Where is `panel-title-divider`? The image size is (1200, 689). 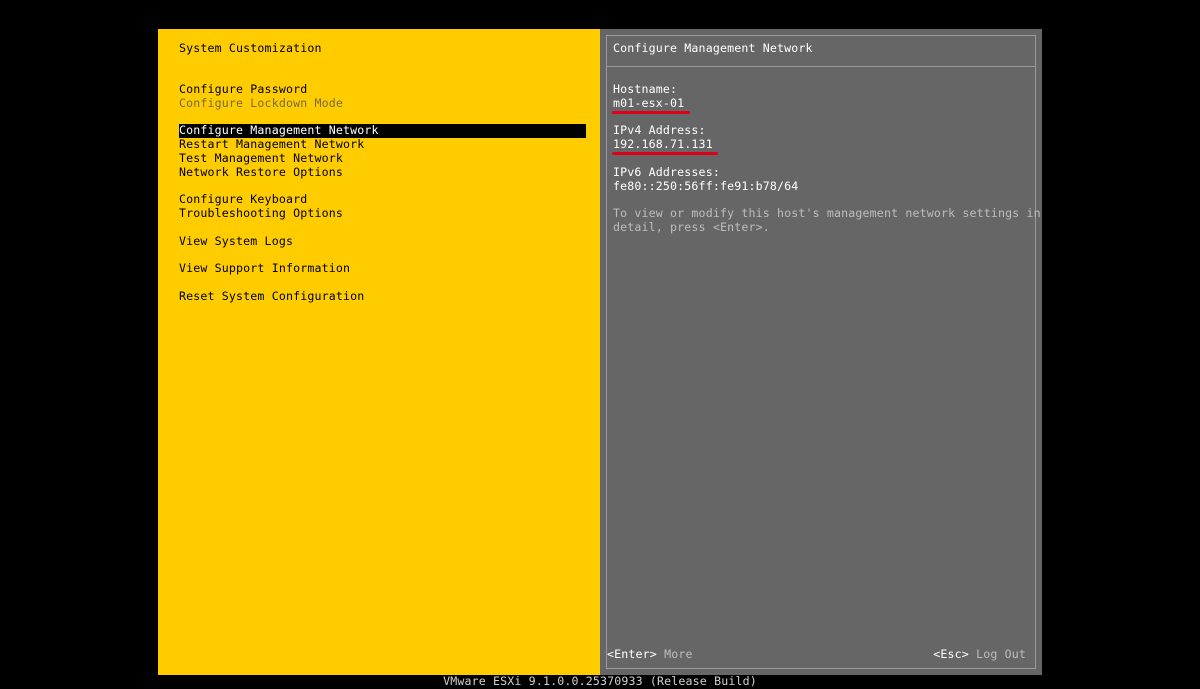
panel-title-divider is located at coordinates (821, 66).